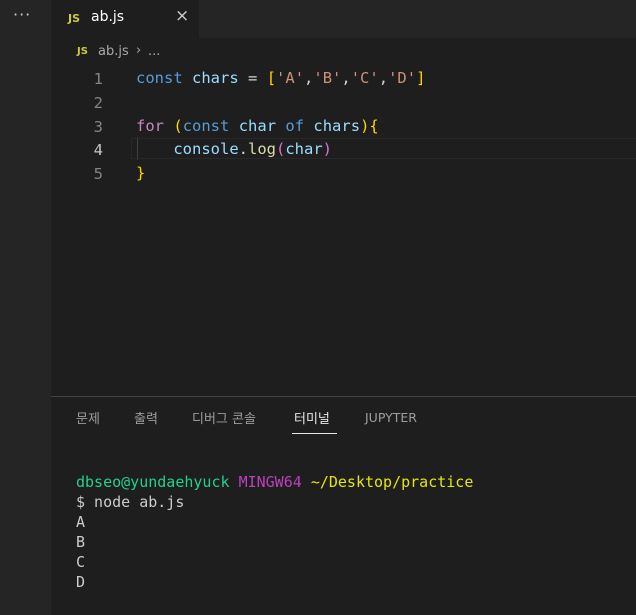 This screenshot has width=636, height=615. I want to click on code-line: 1 const chars = ['A','B','C','D'], so click(343, 78).